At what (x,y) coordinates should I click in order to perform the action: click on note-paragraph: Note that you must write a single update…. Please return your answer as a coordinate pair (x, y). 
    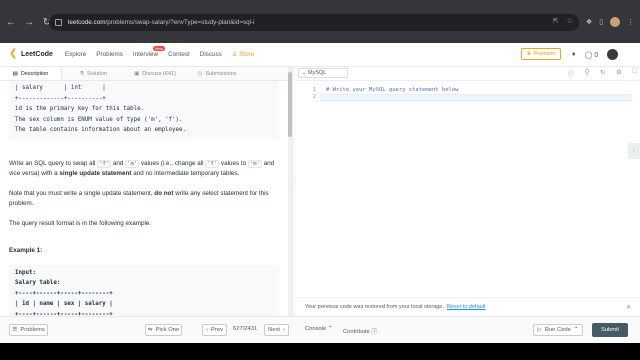
    Looking at the image, I should click on (144, 199).